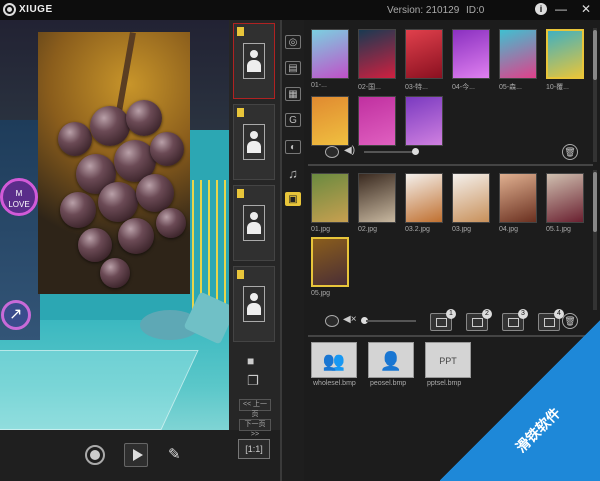 This screenshot has height=481, width=600. I want to click on neon-love-sign: M LOVE, so click(19, 197).